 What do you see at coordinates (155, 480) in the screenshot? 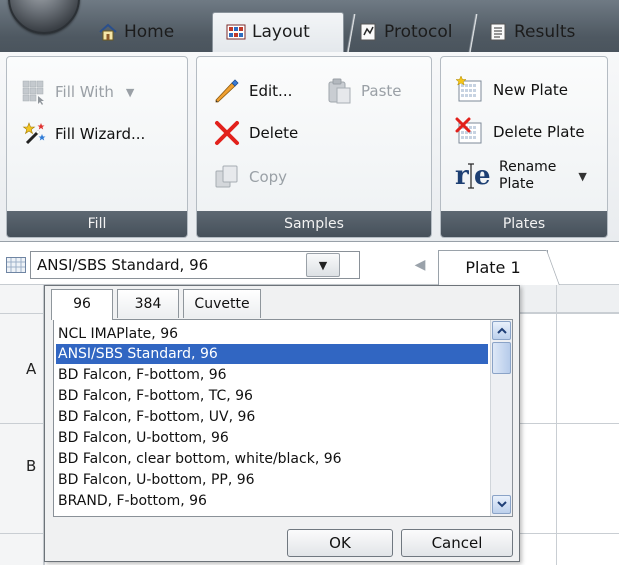
I see `list-item: BD Falcon, U-bottom, PP, 96` at bounding box center [155, 480].